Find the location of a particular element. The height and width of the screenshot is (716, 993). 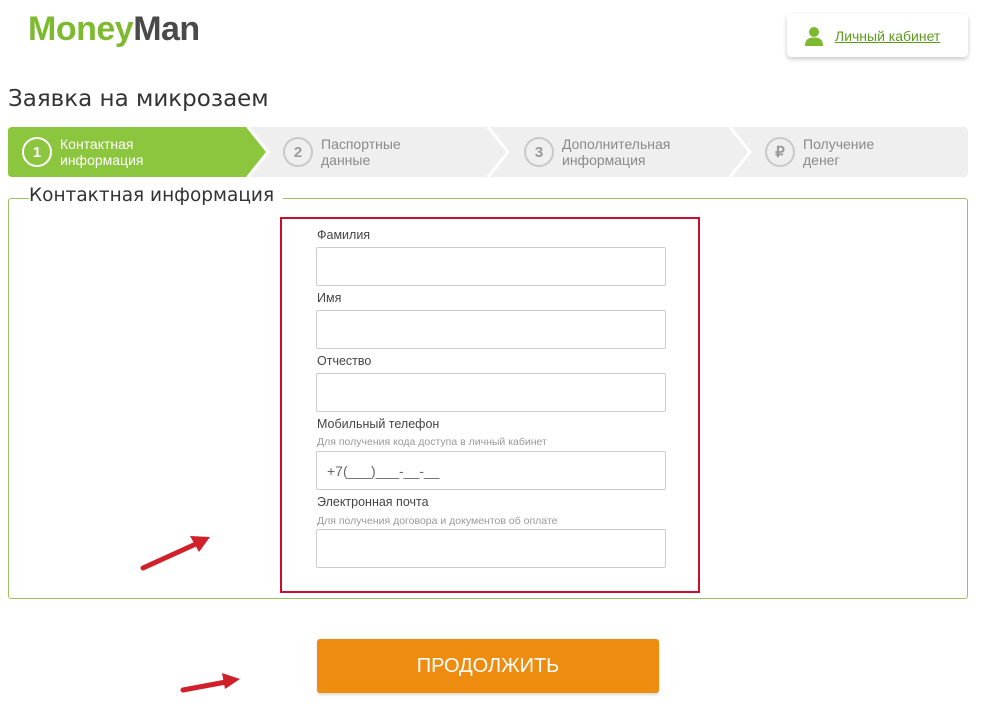

last-name-label: Фамилия is located at coordinates (344, 235).